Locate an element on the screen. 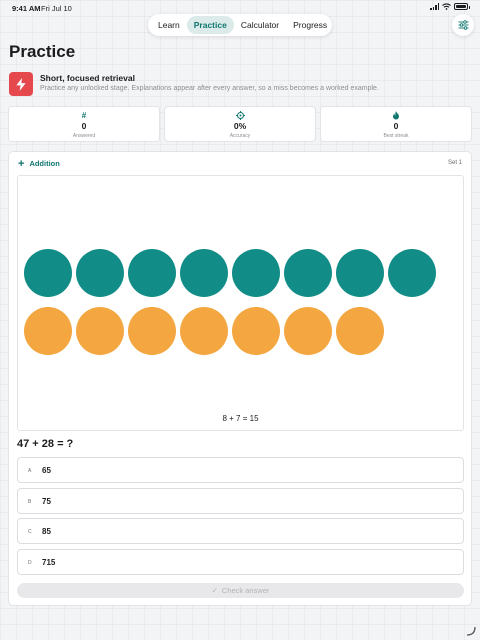  stat-label: Accuracy is located at coordinates (240, 136).